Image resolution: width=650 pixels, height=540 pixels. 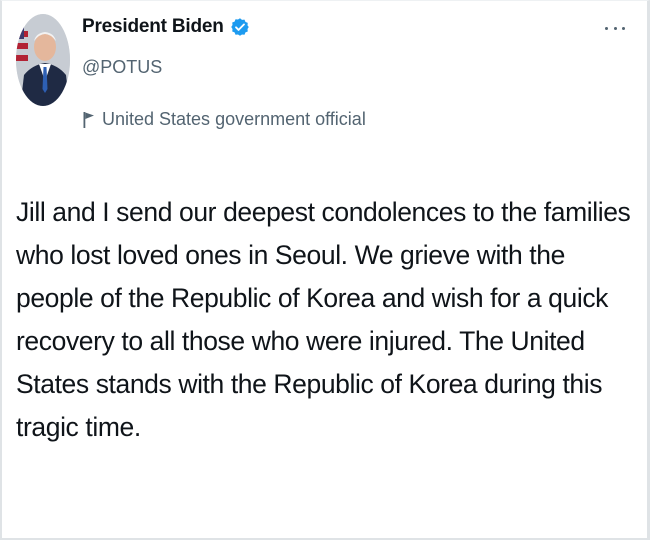 I want to click on display-name-row: President Biden, so click(x=166, y=27).